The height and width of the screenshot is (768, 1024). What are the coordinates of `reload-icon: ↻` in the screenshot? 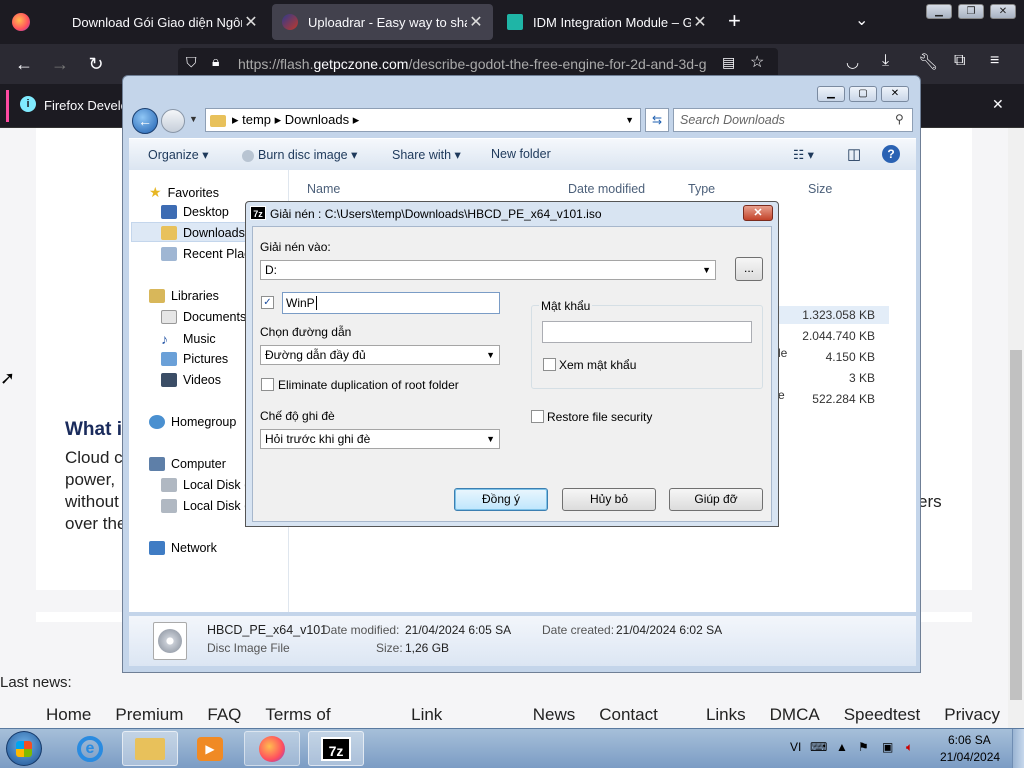 It's located at (96, 64).